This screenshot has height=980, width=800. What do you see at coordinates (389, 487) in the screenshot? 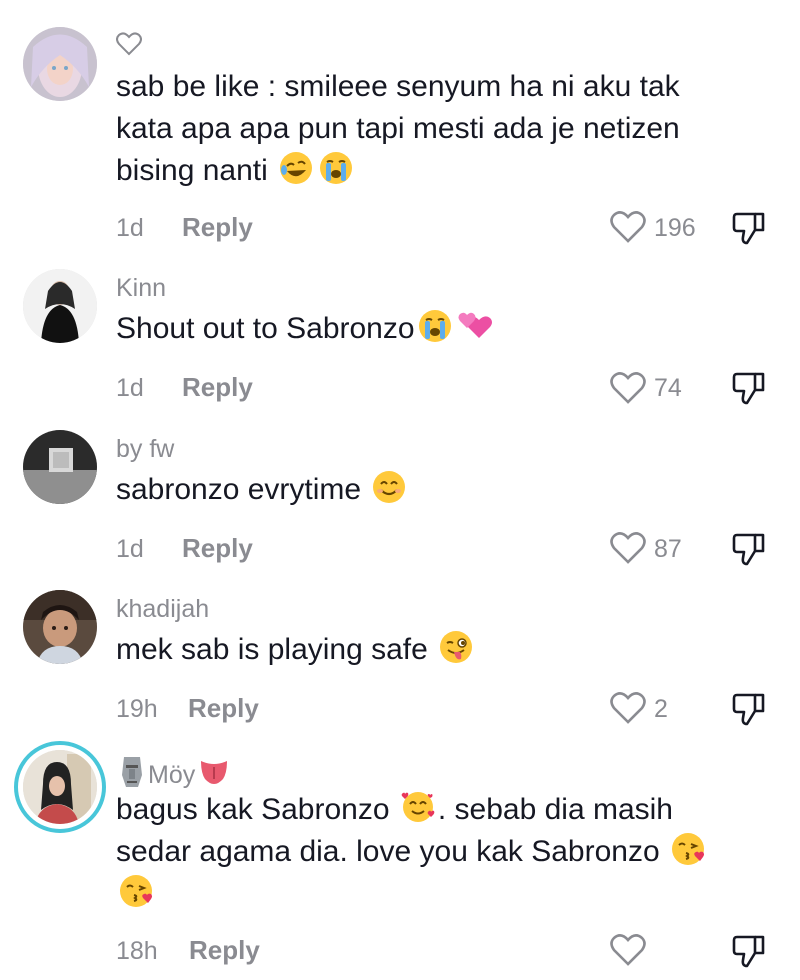
I see `smiling-emoji` at bounding box center [389, 487].